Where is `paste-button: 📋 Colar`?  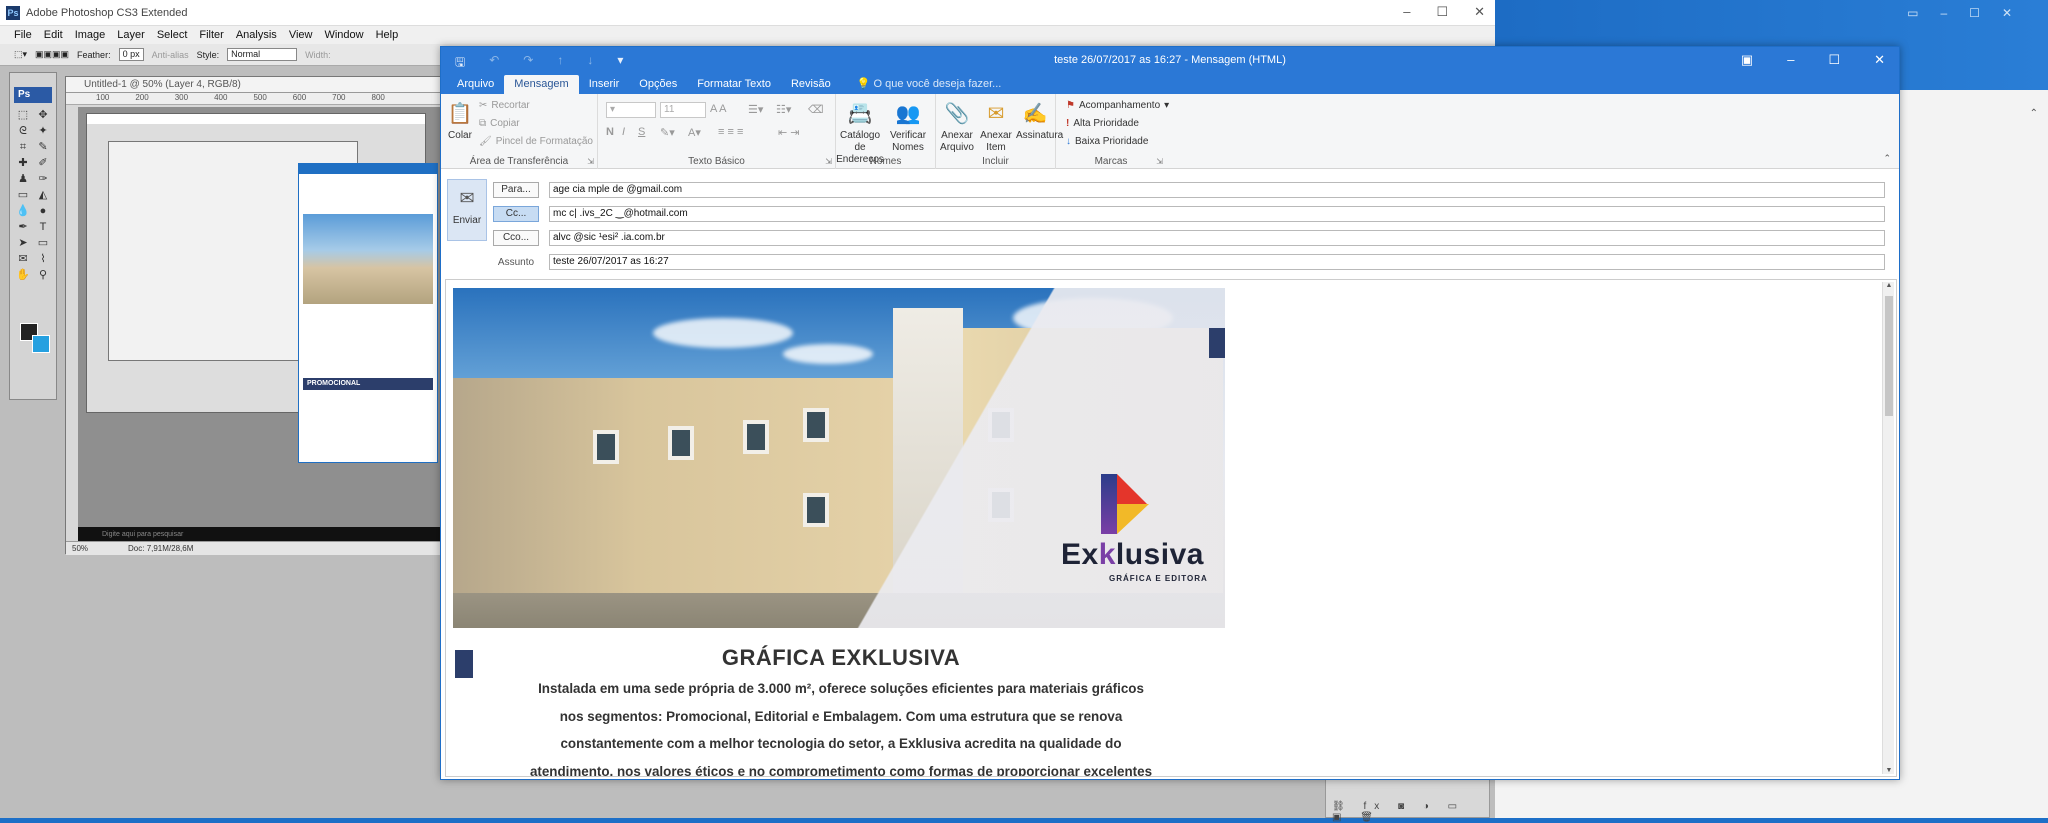
paste-button: 📋 Colar is located at coordinates (460, 121).